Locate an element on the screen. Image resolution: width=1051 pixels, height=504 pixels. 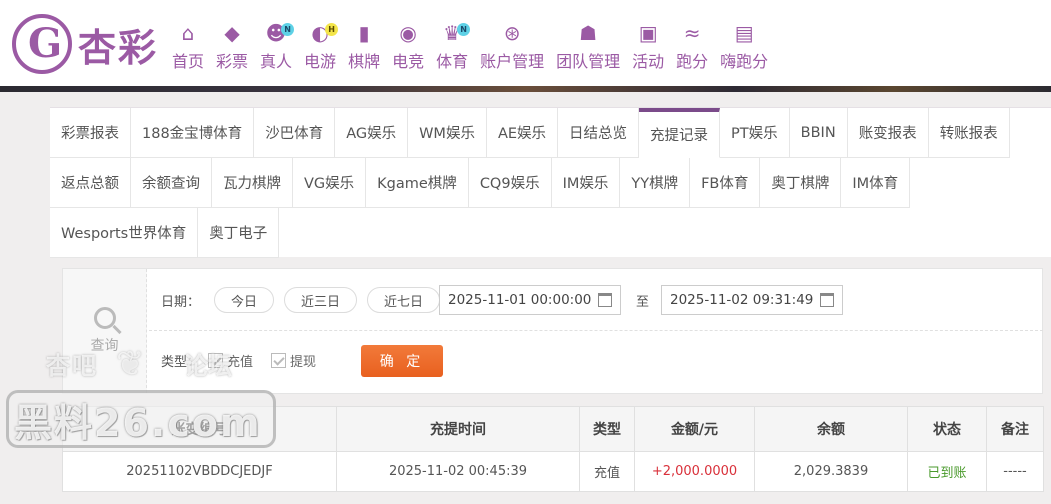
report-tab: FB体育 is located at coordinates (725, 183).